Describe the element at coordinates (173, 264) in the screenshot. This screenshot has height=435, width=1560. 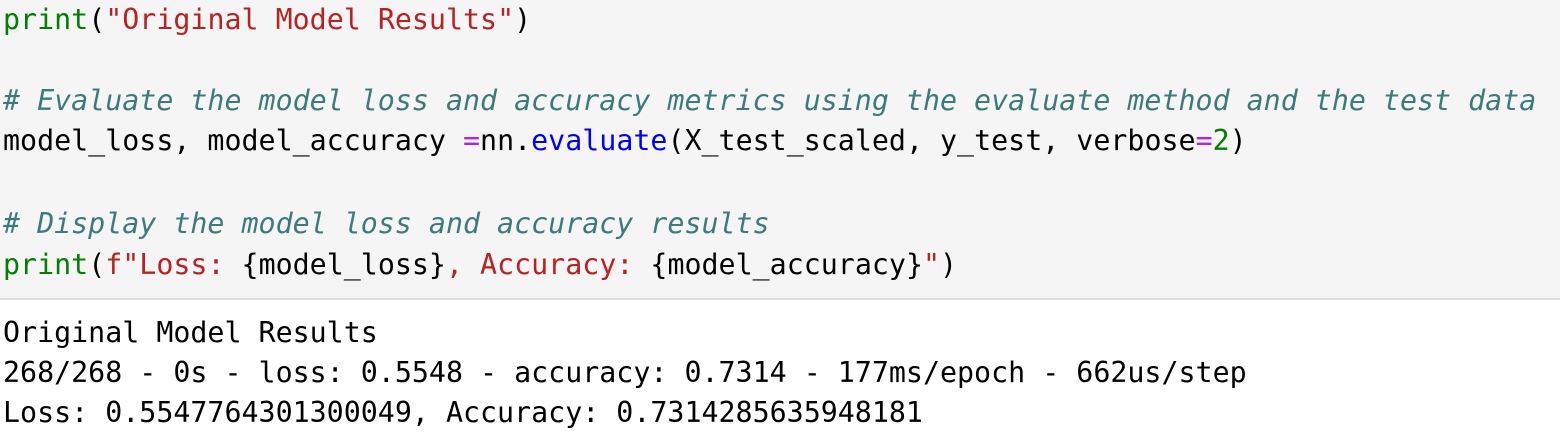
I see `fstring-start: f"Loss:` at that location.